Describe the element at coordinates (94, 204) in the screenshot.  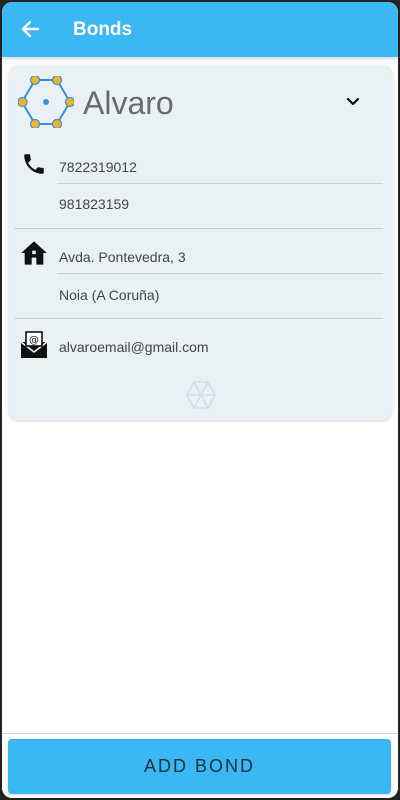
I see `phone-number-secondary: 981823159` at that location.